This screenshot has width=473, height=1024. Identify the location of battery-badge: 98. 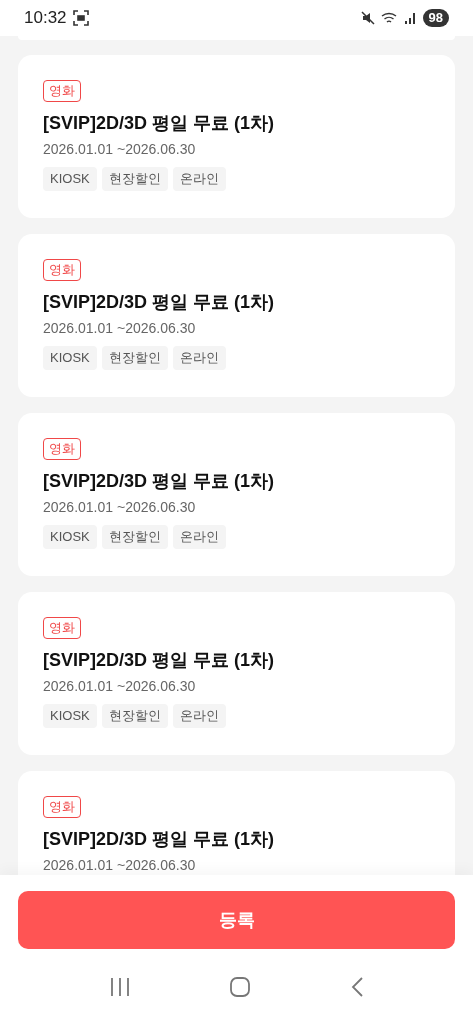
(435, 18).